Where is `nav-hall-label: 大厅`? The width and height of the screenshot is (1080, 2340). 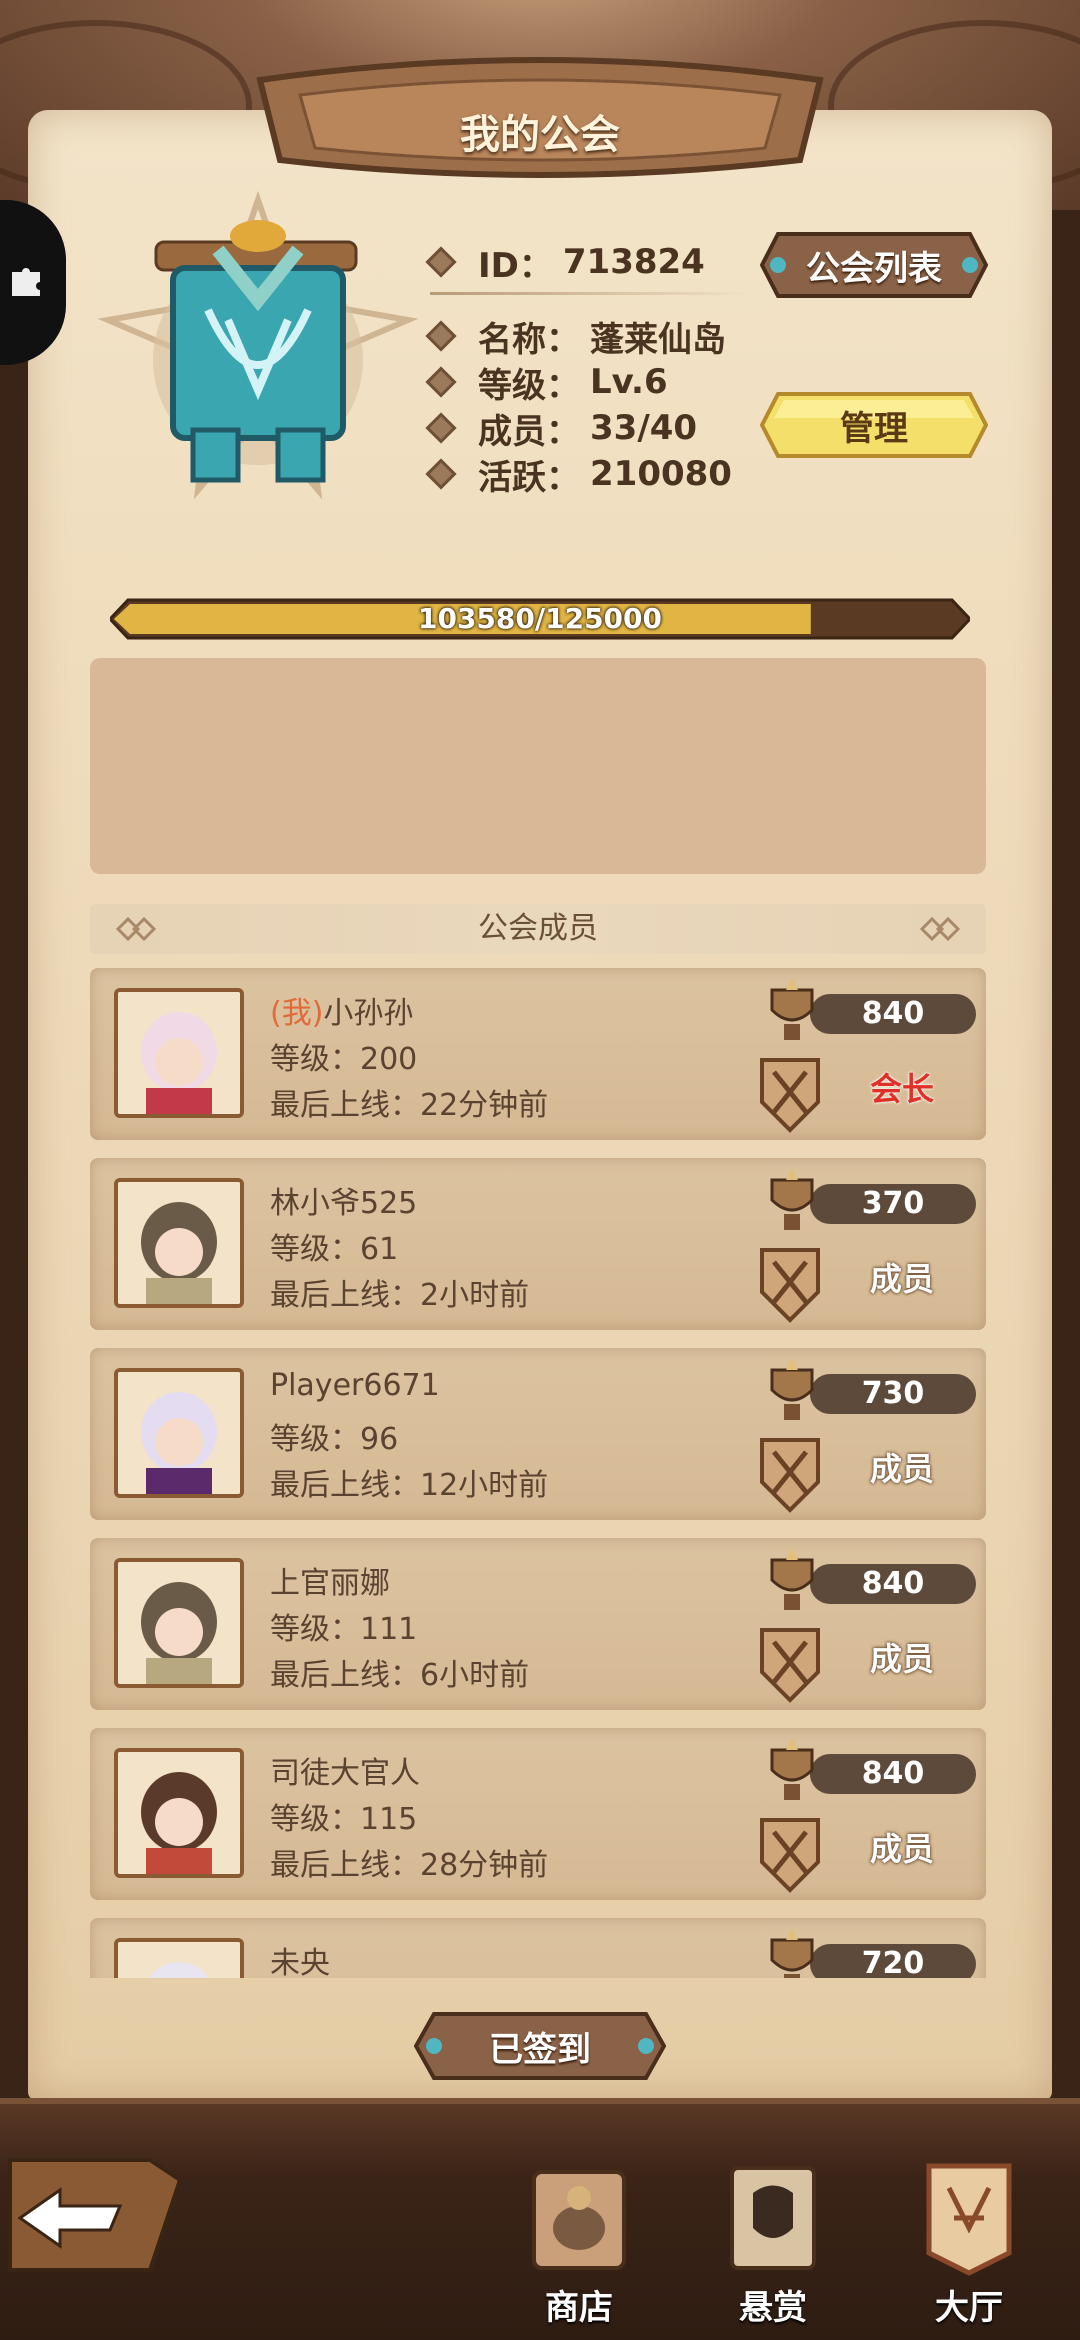 nav-hall-label: 大厅 is located at coordinates (969, 2308).